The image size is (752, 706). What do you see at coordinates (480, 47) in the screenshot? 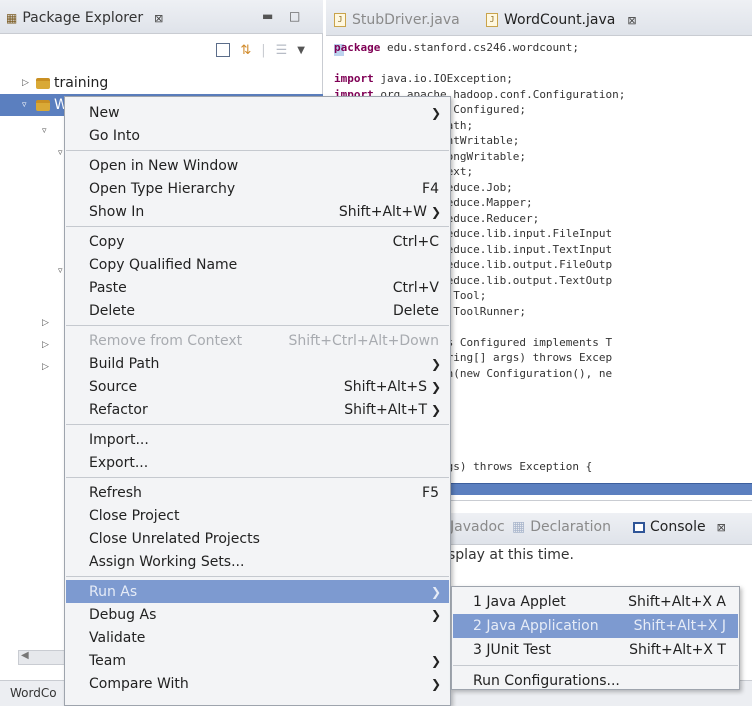
I see `code-text: edu.stanford.cs246.wordcount;` at bounding box center [480, 47].